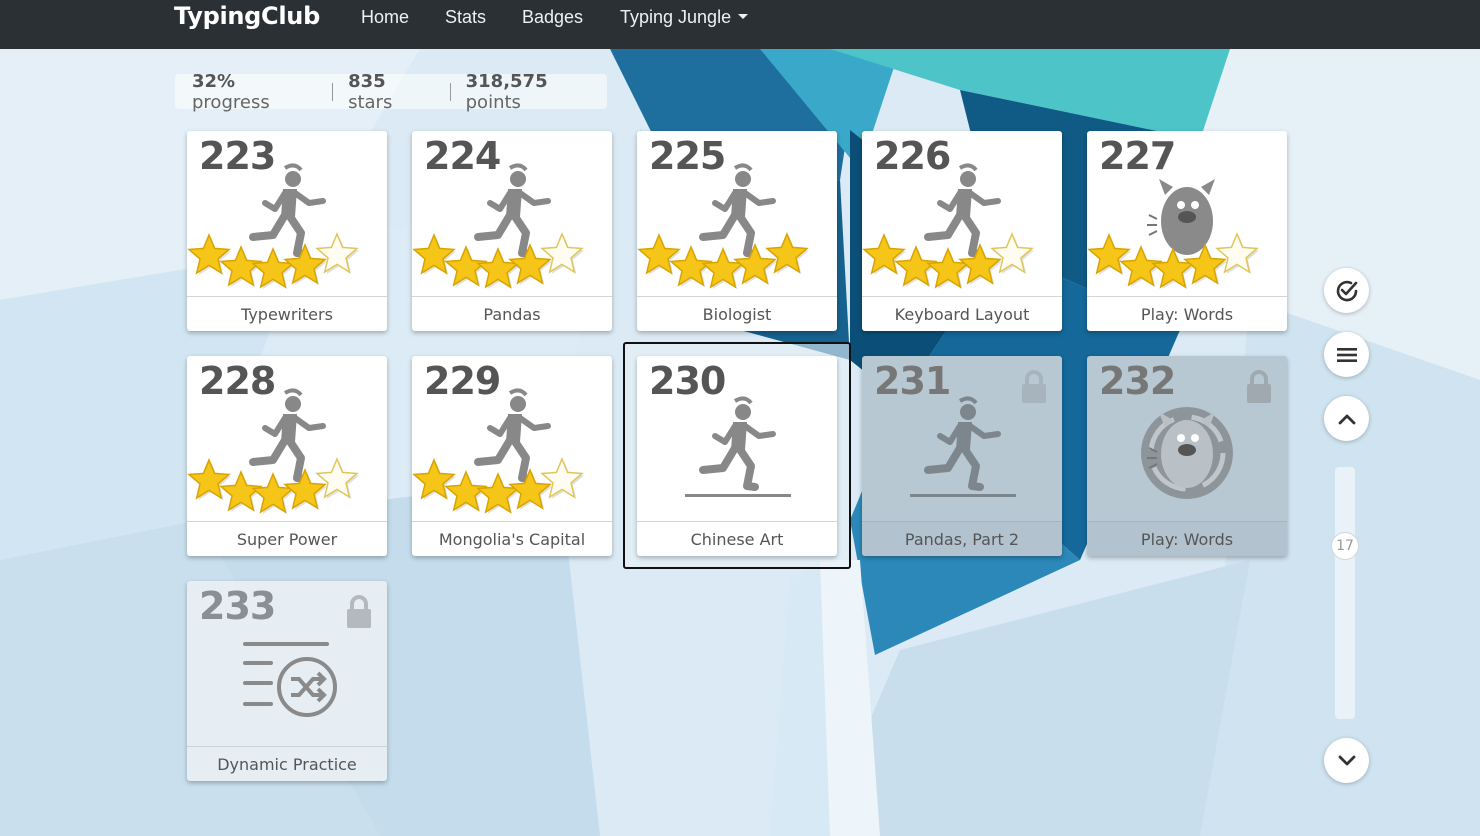 This screenshot has width=1480, height=836. What do you see at coordinates (385, 17) in the screenshot?
I see `nav-home-link: Home` at bounding box center [385, 17].